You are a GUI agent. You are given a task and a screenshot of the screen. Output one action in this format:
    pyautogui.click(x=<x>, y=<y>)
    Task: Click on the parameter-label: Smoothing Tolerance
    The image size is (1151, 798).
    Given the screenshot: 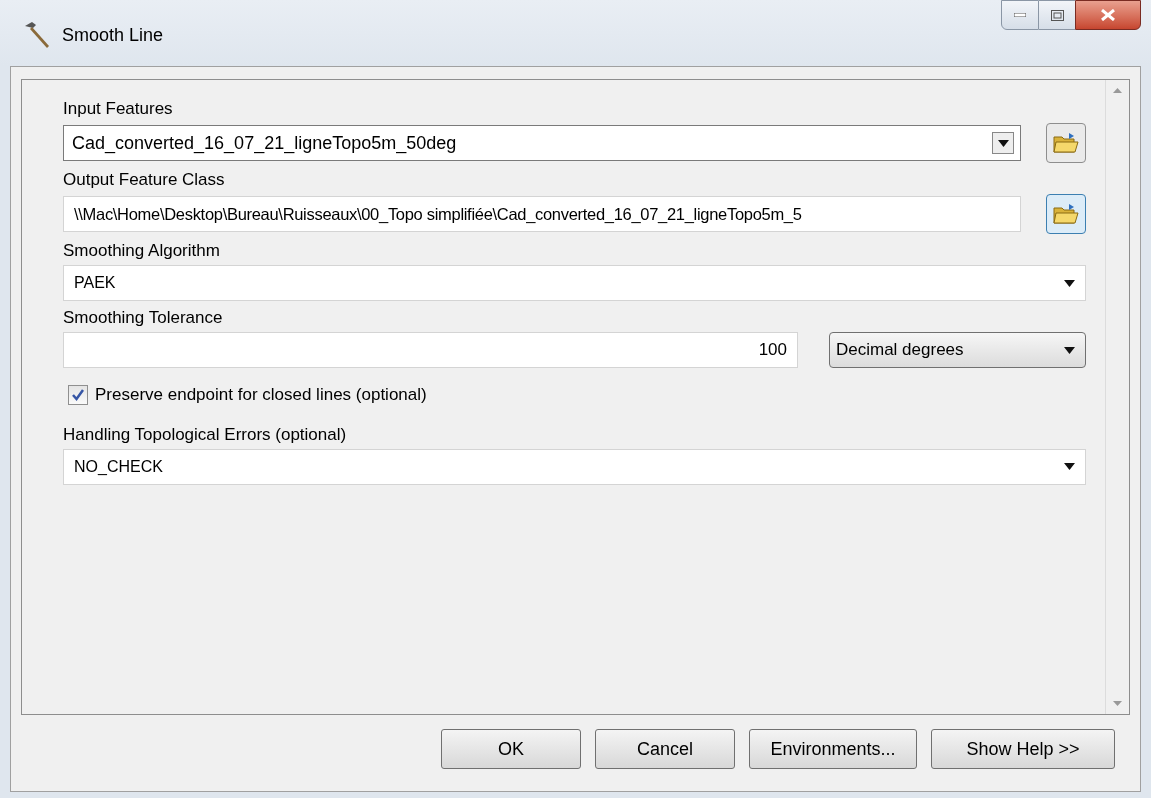 What is the action you would take?
    pyautogui.click(x=143, y=318)
    